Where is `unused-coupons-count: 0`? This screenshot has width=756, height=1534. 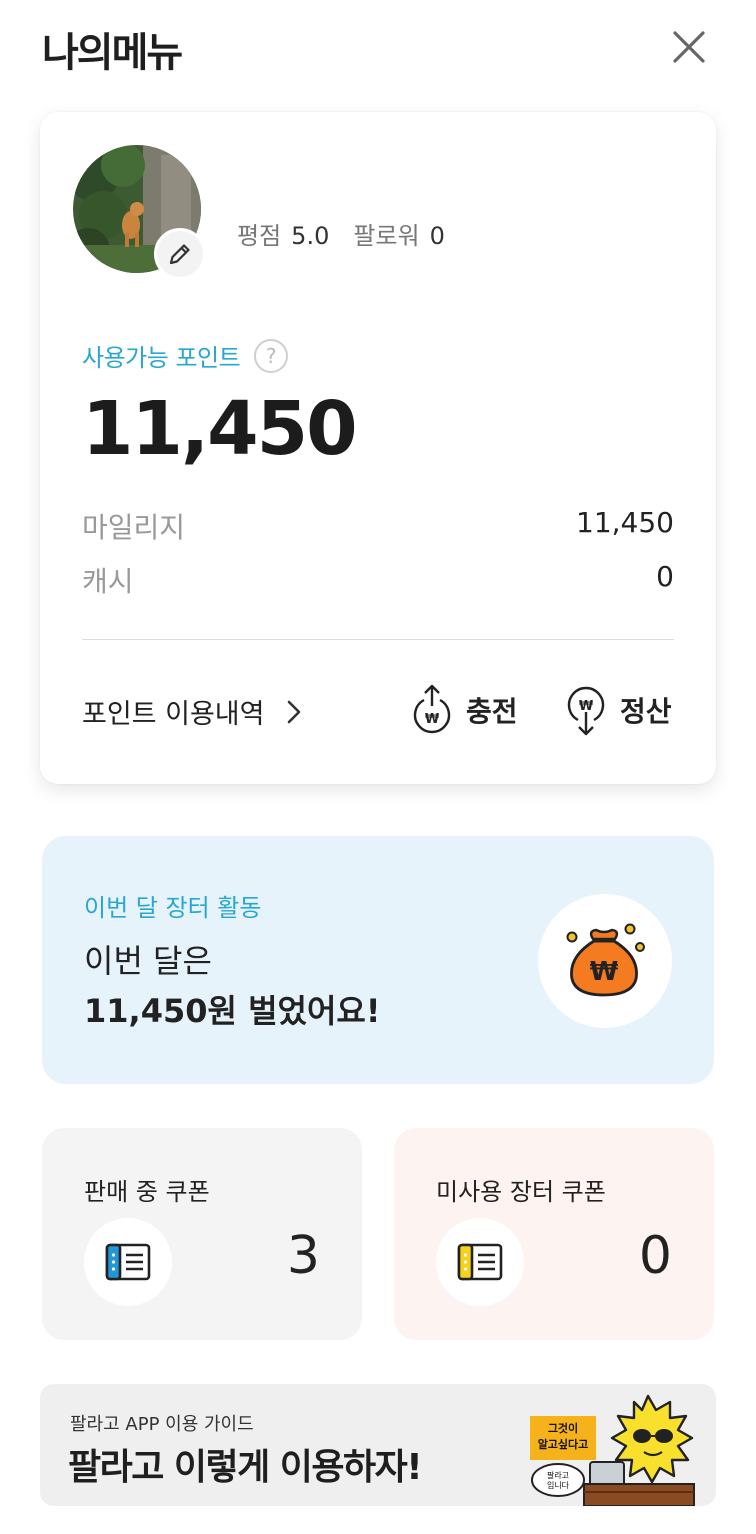
unused-coupons-count: 0 is located at coordinates (655, 1256).